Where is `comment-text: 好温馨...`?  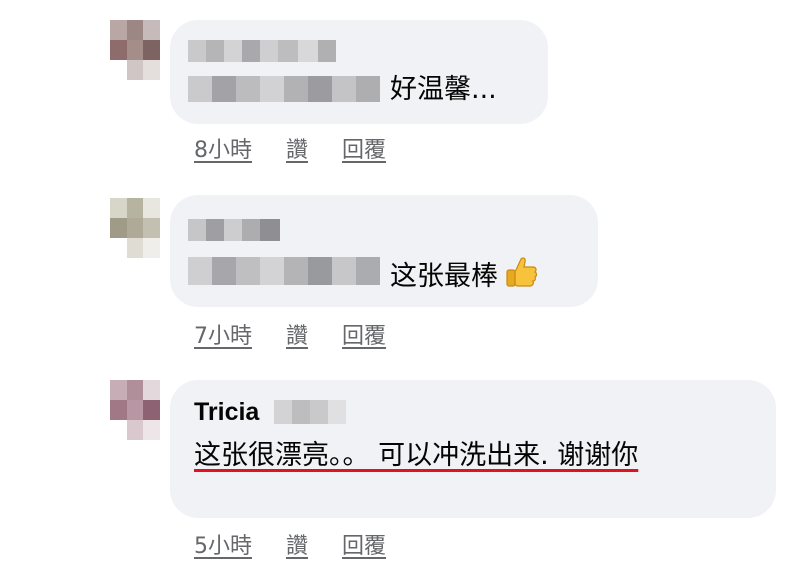 comment-text: 好温馨... is located at coordinates (443, 89).